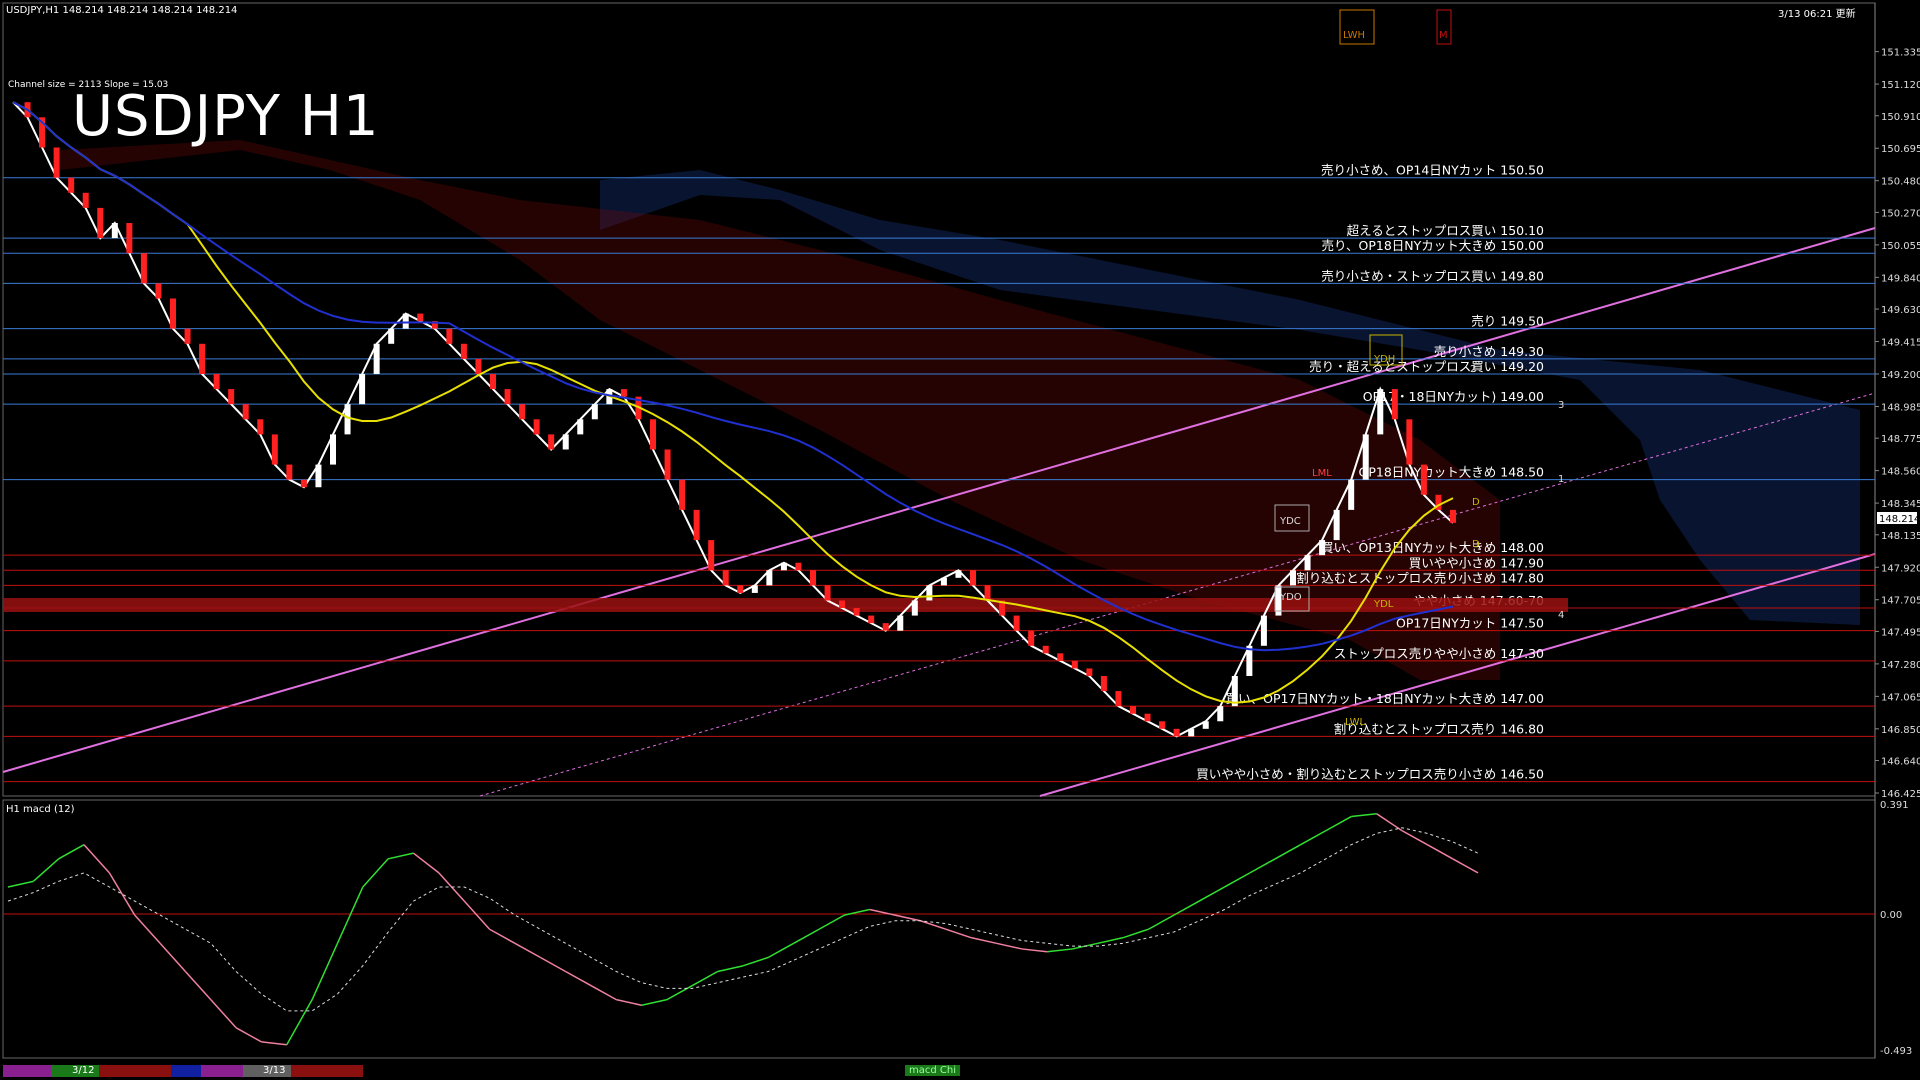 Image resolution: width=1920 pixels, height=1080 pixels. What do you see at coordinates (1452, 472) in the screenshot?
I see `level-label: OP18日NYカット大きめ 148.50` at bounding box center [1452, 472].